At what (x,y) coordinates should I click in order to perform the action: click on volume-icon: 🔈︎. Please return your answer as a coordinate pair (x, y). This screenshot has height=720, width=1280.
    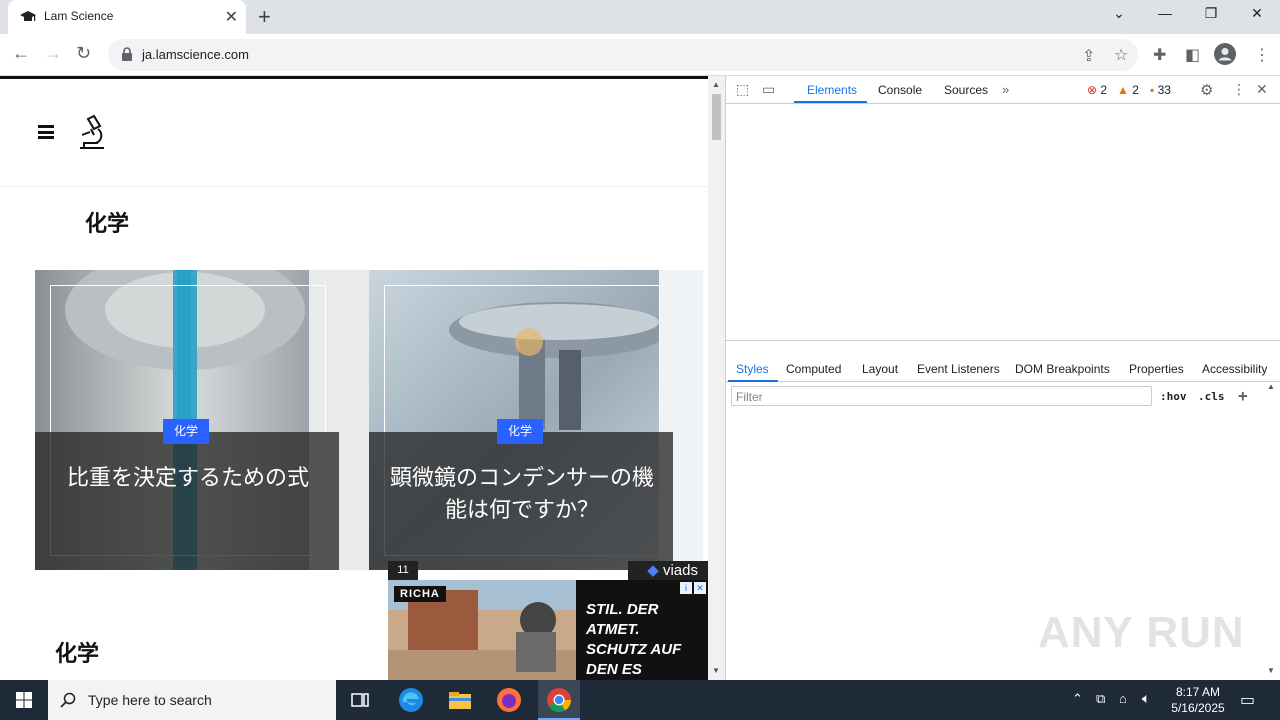
    Looking at the image, I should click on (1146, 698).